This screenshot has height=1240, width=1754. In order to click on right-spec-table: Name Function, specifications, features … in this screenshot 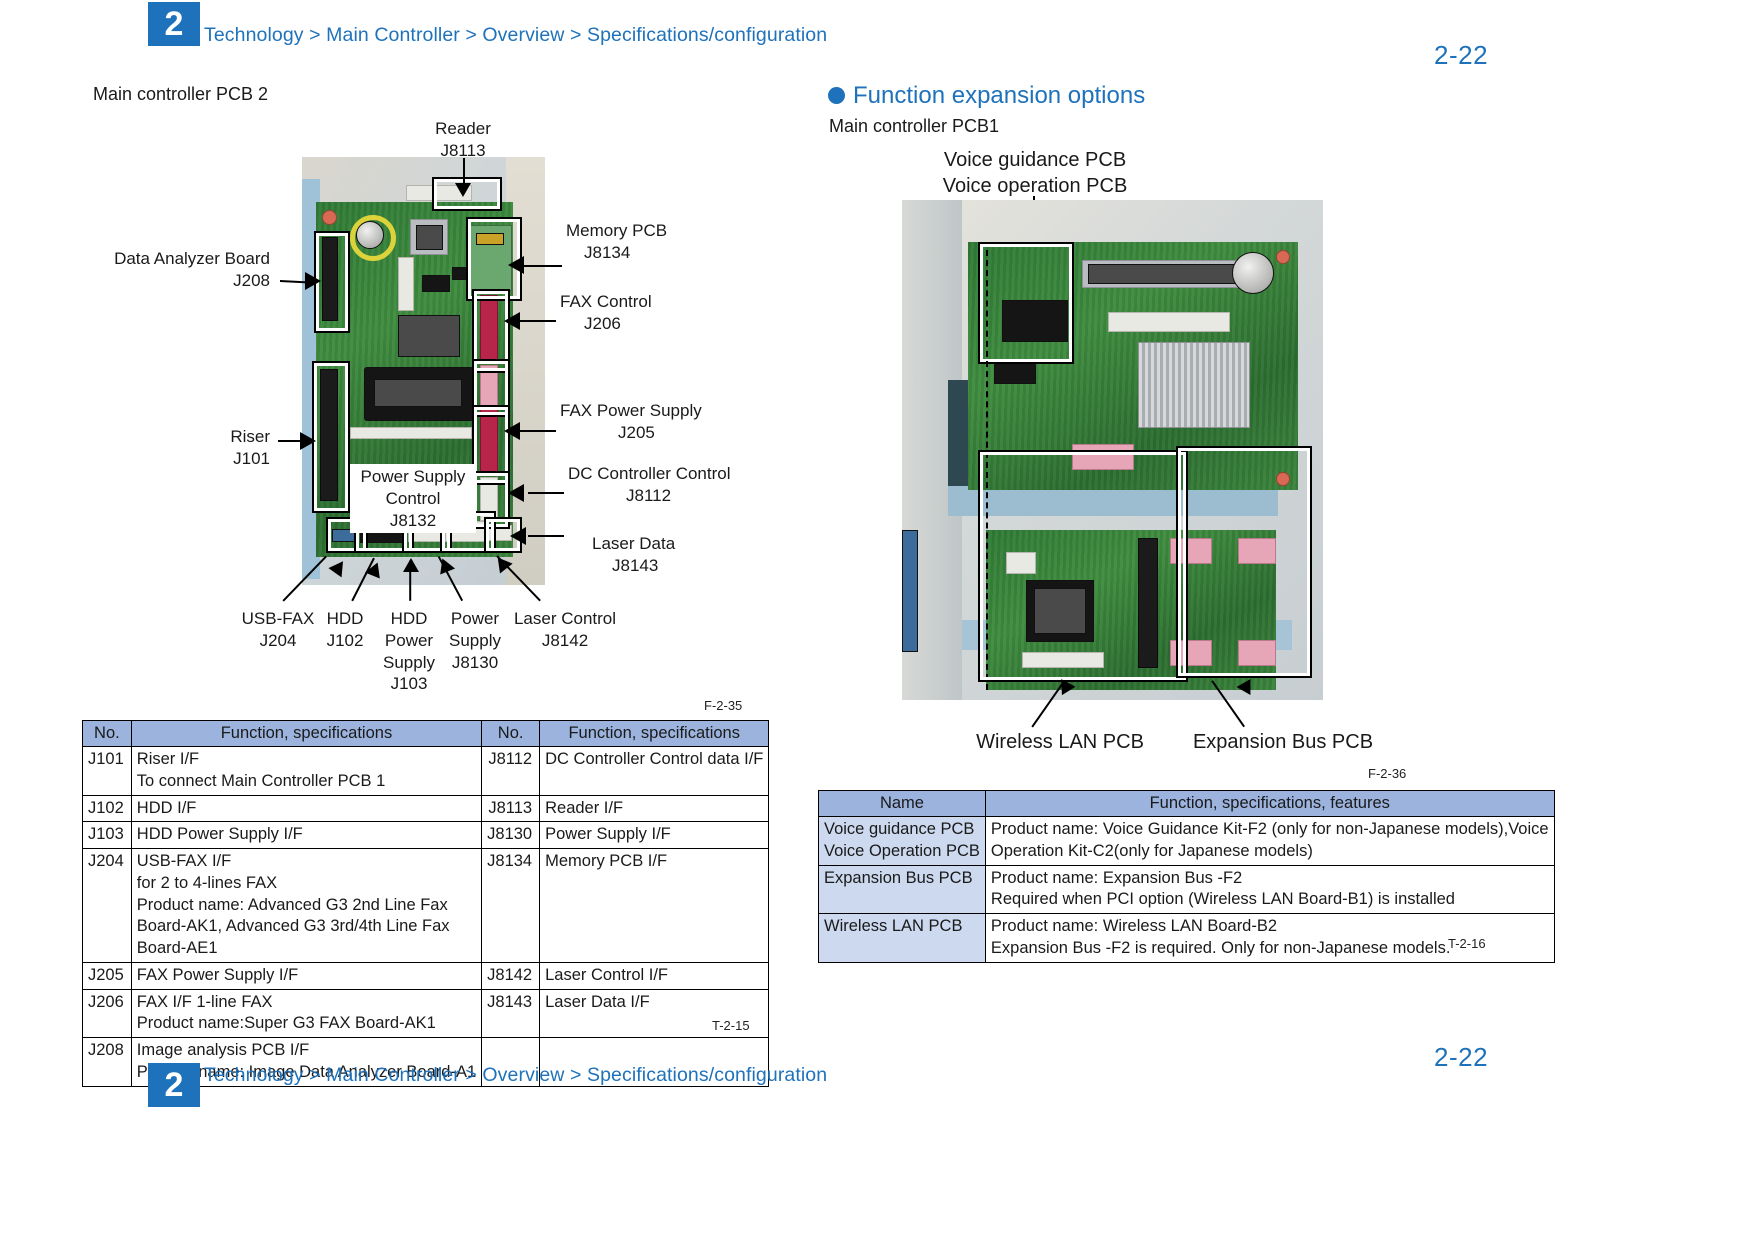, I will do `click(1186, 876)`.